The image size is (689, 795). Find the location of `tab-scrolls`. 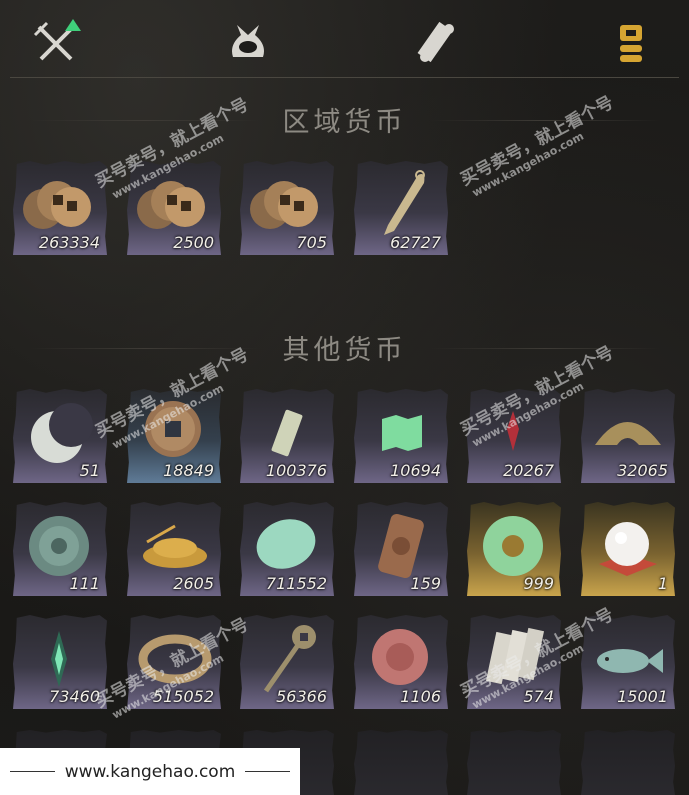

tab-scrolls is located at coordinates (438, 42).